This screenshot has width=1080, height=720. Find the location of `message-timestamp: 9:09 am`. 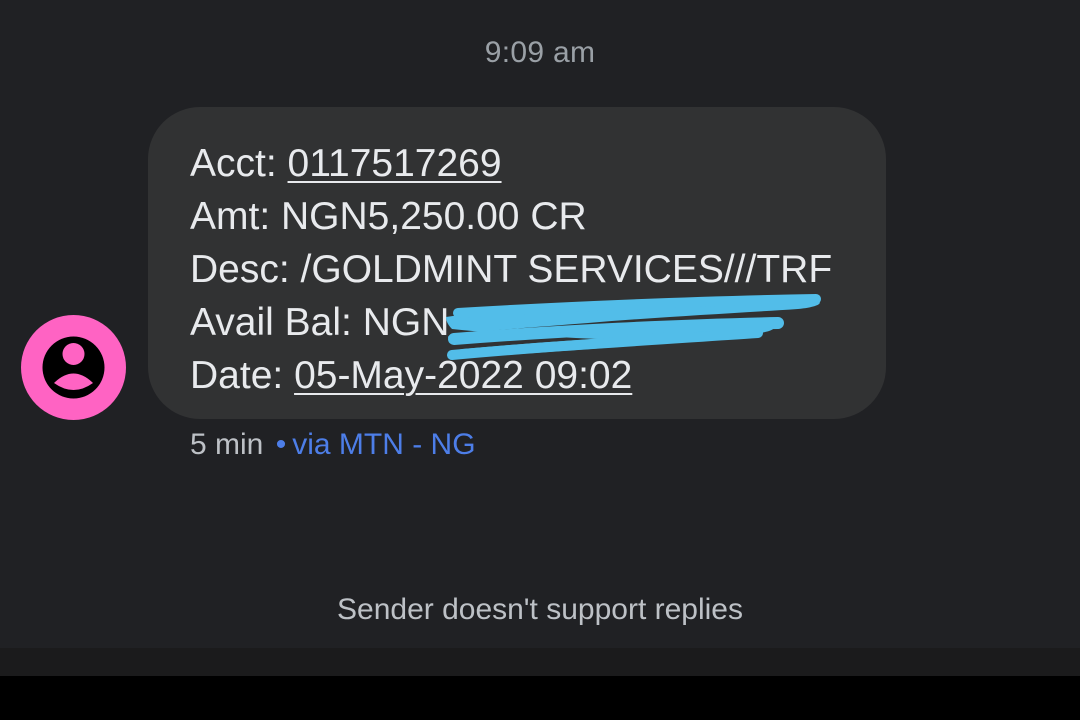

message-timestamp: 9:09 am is located at coordinates (540, 52).